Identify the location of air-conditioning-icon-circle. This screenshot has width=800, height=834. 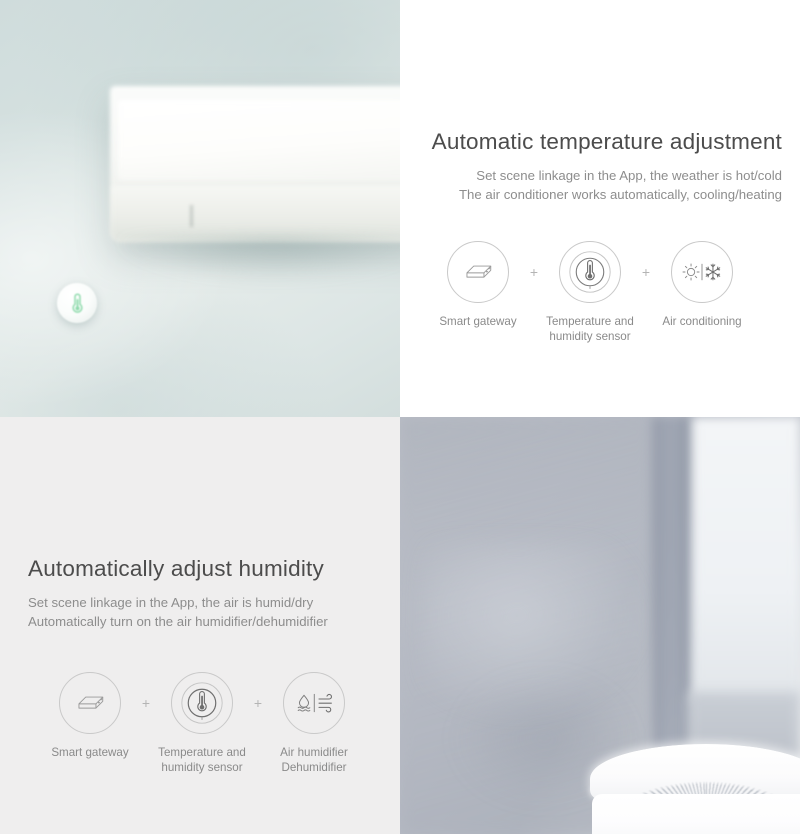
(702, 271).